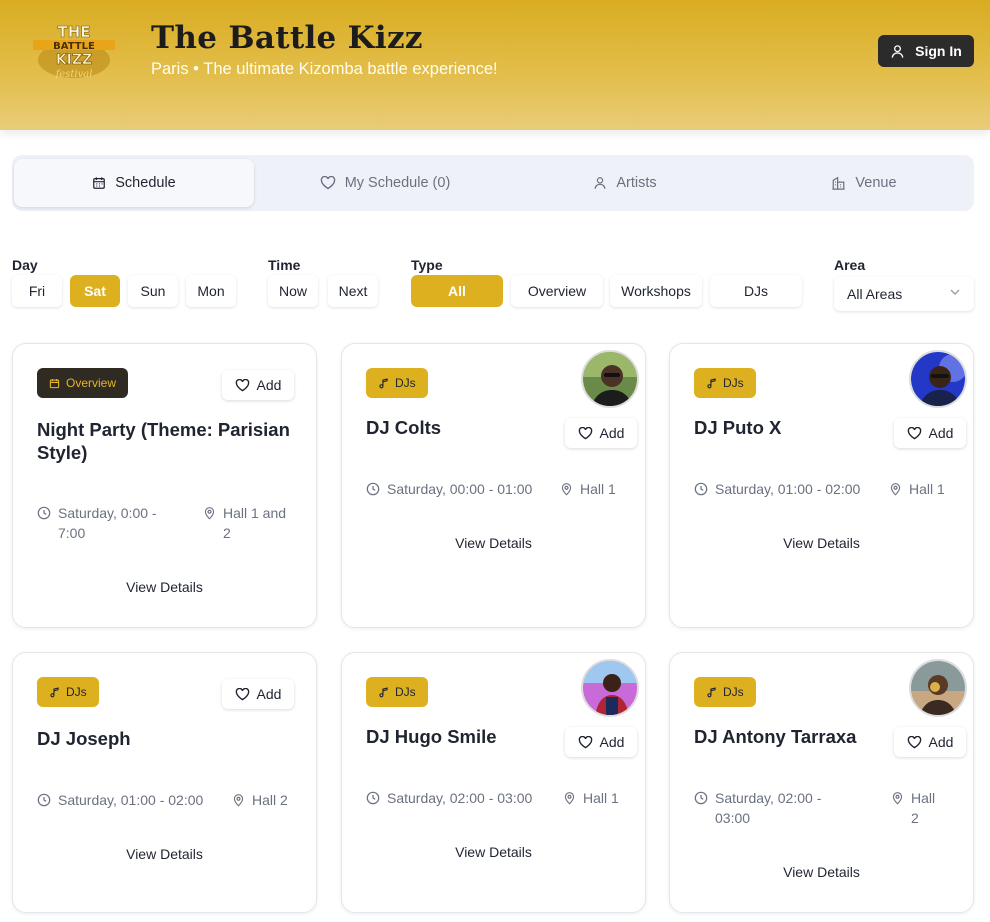 Image resolution: width=990 pixels, height=922 pixels. Describe the element at coordinates (876, 183) in the screenshot. I see `tab-venue-label: Venue` at that location.